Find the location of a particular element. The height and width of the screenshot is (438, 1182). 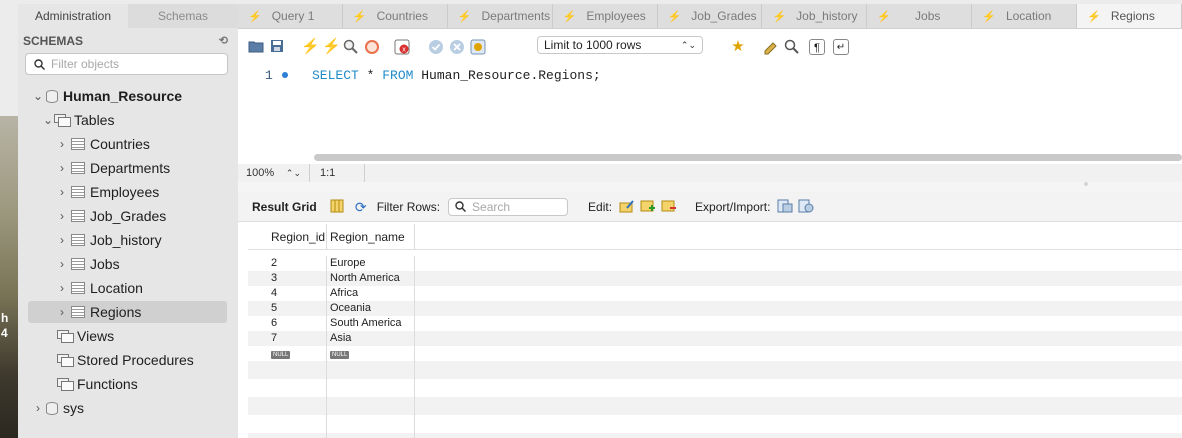

cell-region-name: NULL is located at coordinates (371, 353).